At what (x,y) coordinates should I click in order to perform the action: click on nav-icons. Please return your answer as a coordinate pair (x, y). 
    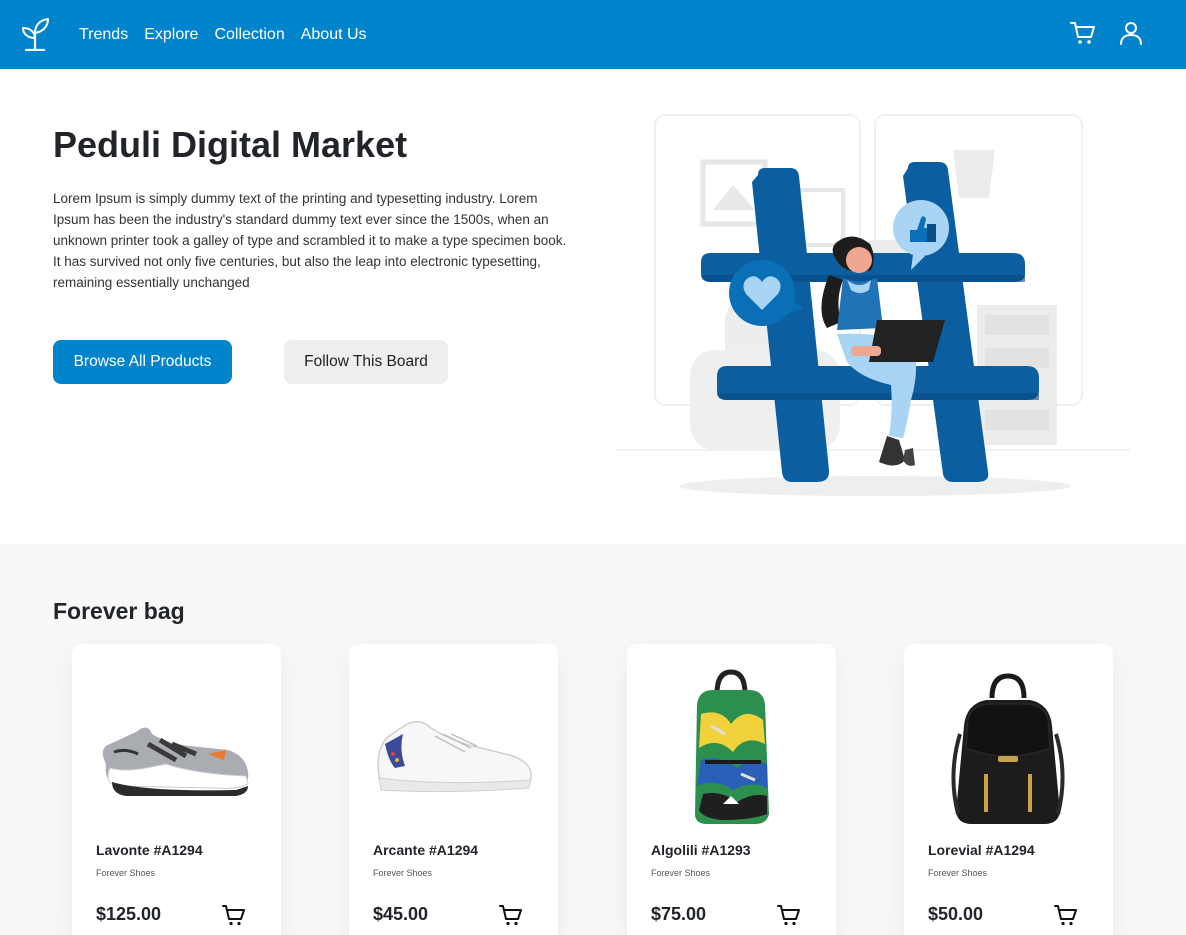
    Looking at the image, I should click on (1107, 33).